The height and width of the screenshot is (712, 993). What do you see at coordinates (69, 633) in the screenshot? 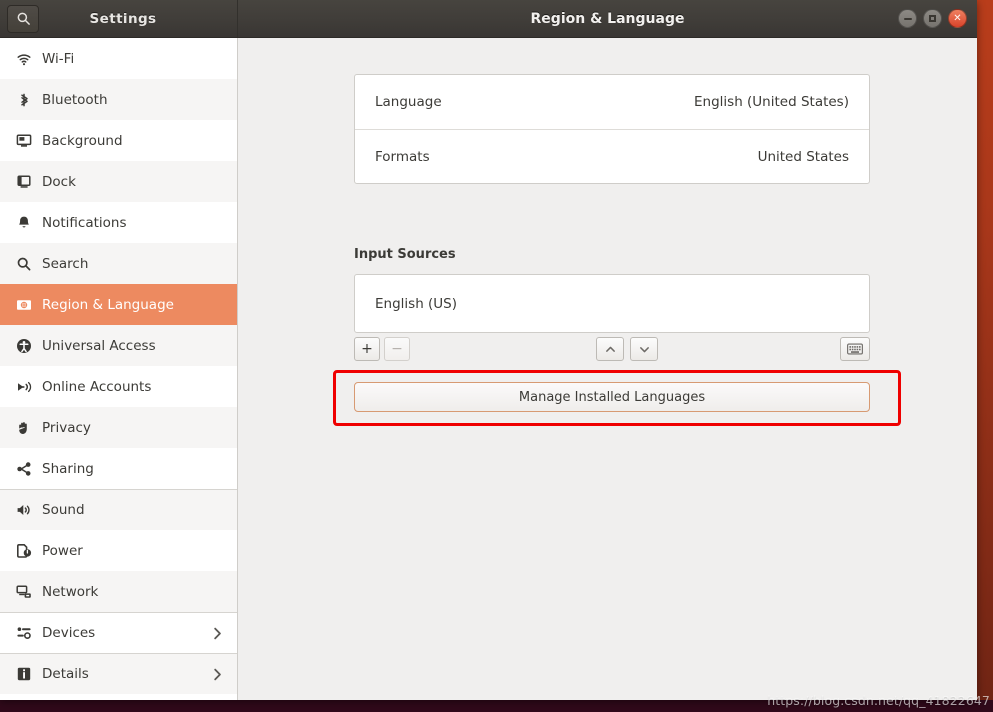
I see `sidebar-item-label: Devices` at bounding box center [69, 633].